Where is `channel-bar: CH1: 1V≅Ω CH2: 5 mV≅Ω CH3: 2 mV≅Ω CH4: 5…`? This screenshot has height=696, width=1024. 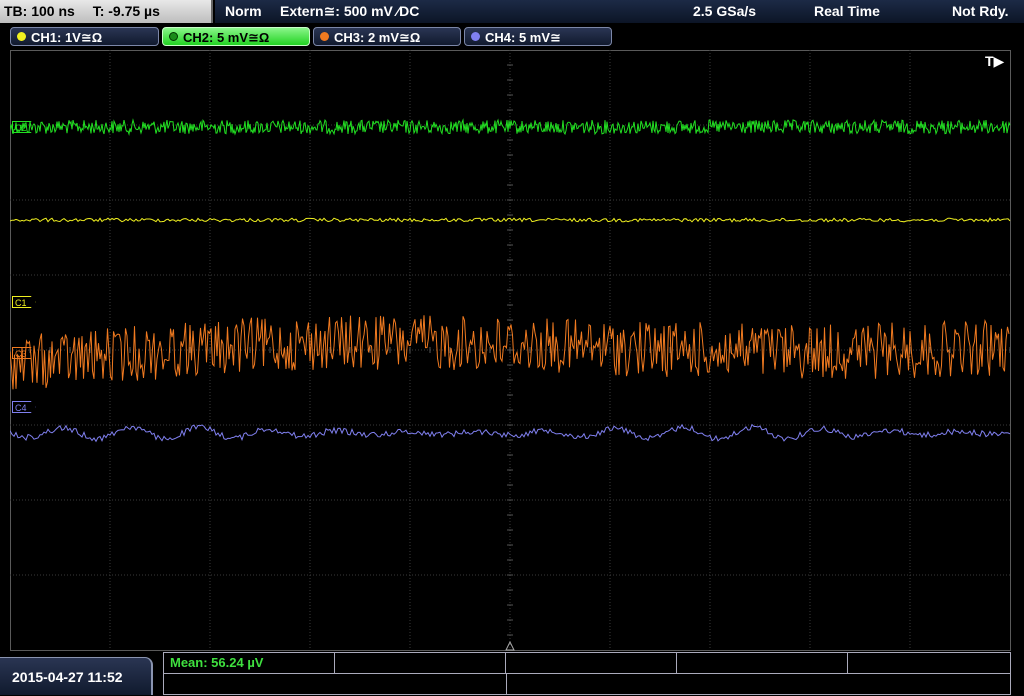 channel-bar: CH1: 1V≅Ω CH2: 5 mV≅Ω CH3: 2 mV≅Ω CH4: 5… is located at coordinates (512, 37).